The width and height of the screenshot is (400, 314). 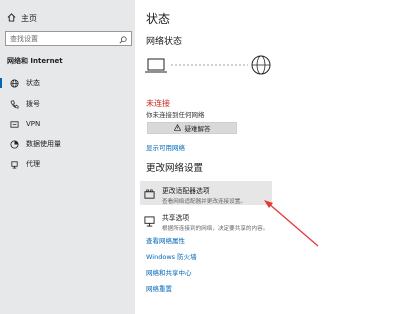 What do you see at coordinates (165, 240) in the screenshot?
I see `view-network-properties-link: 查看网络属性` at bounding box center [165, 240].